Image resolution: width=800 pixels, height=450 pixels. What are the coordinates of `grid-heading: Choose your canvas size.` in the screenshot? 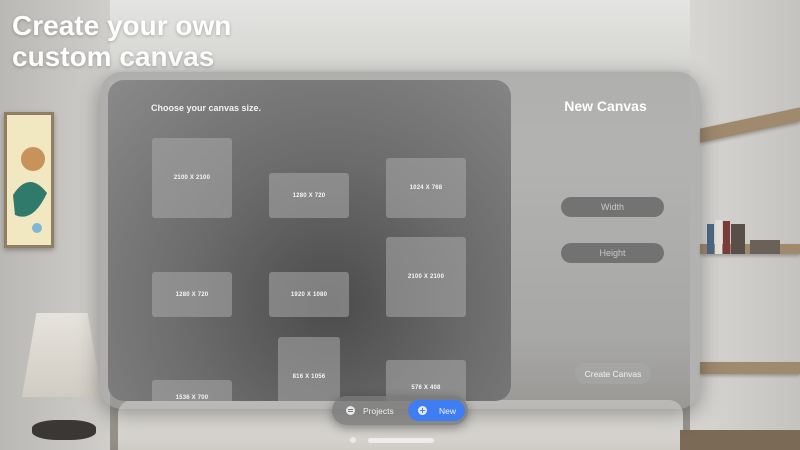 It's located at (206, 108).